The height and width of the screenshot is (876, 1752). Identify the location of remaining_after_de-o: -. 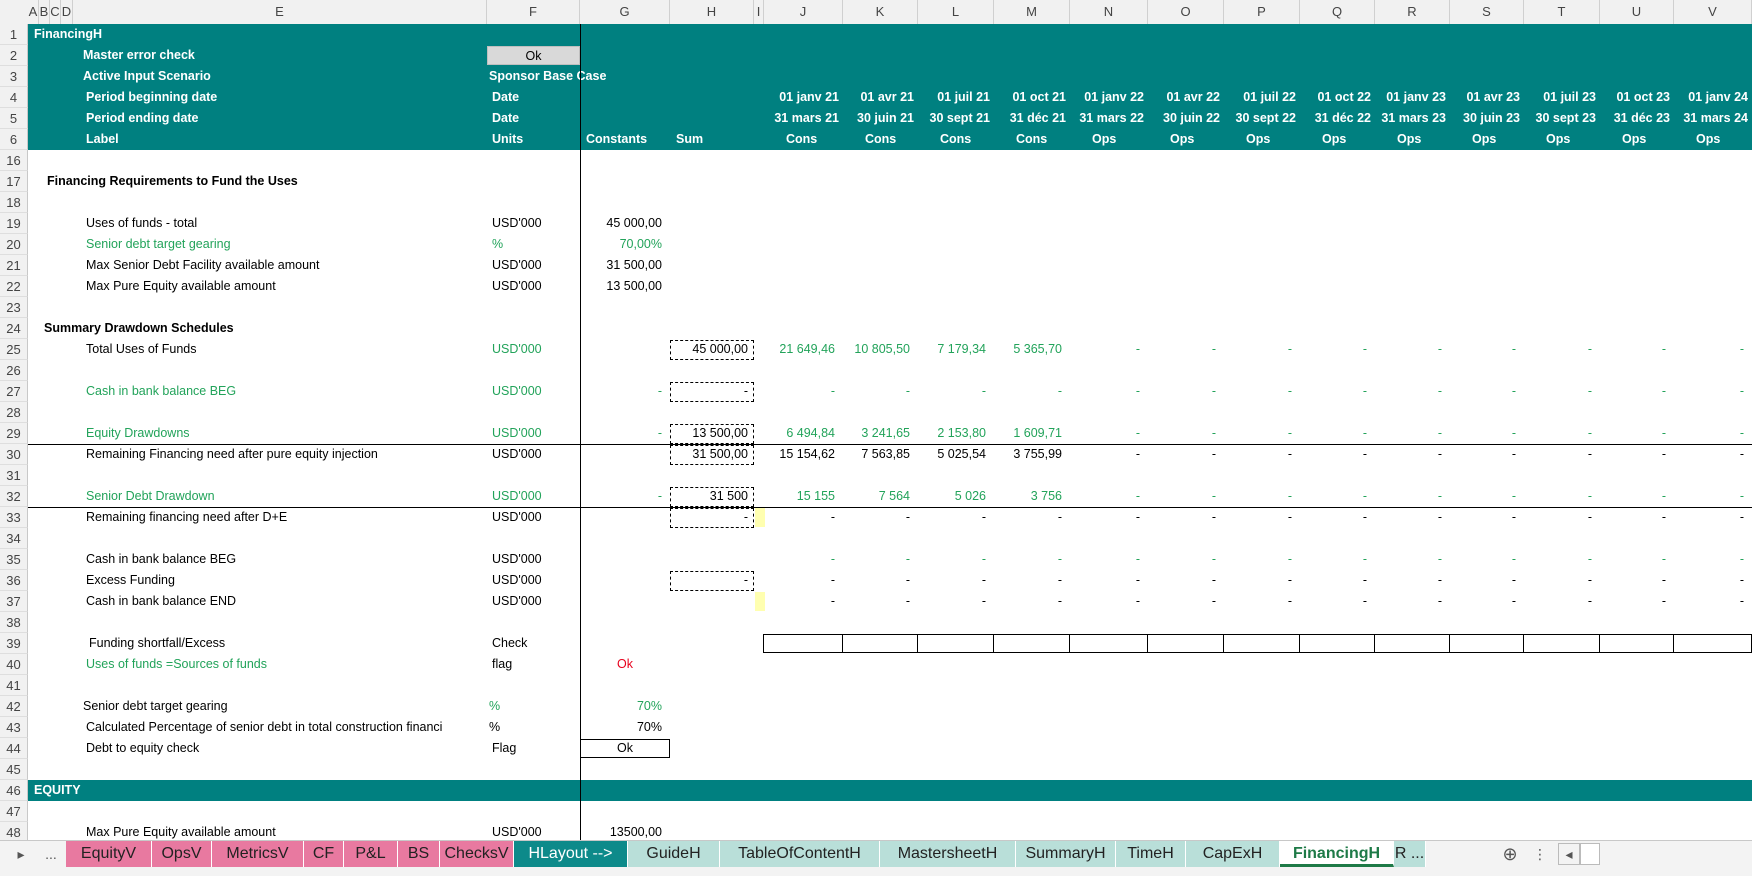
(1182, 517).